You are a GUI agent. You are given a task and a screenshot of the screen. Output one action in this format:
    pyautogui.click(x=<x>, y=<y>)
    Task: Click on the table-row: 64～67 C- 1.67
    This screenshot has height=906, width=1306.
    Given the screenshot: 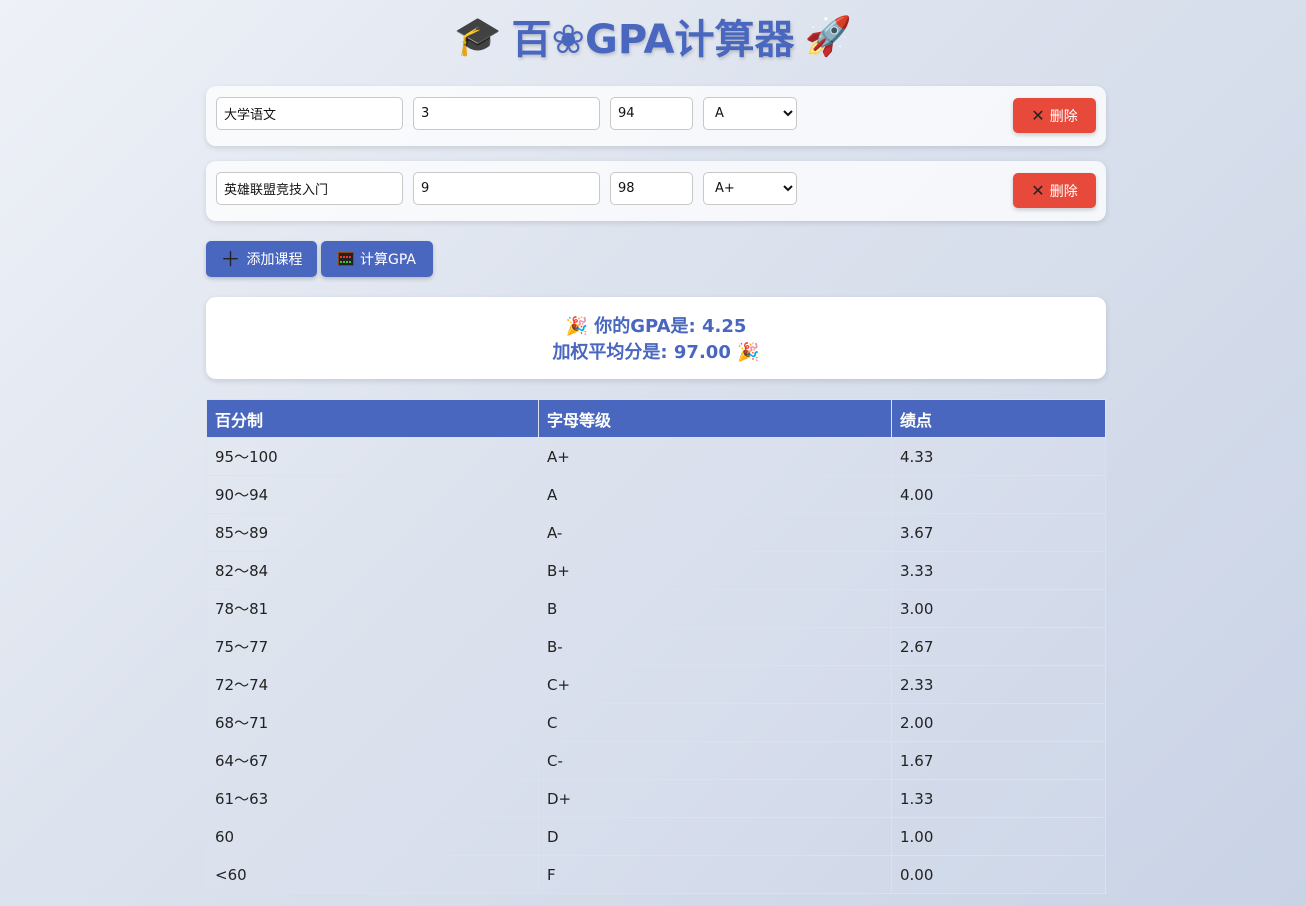 What is the action you would take?
    pyautogui.click(x=656, y=760)
    